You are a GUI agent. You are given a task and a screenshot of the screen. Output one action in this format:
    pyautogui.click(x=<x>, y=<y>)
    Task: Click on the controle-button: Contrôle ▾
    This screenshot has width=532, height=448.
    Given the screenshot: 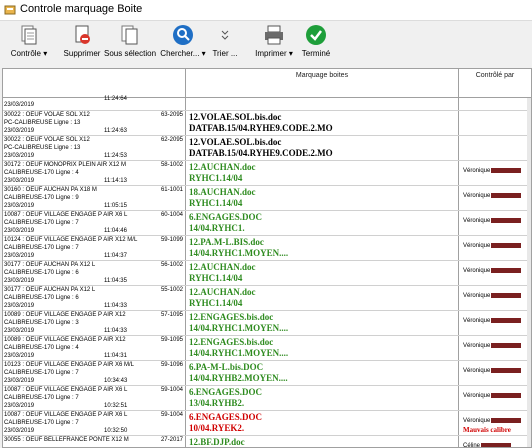 What is the action you would take?
    pyautogui.click(x=29, y=43)
    